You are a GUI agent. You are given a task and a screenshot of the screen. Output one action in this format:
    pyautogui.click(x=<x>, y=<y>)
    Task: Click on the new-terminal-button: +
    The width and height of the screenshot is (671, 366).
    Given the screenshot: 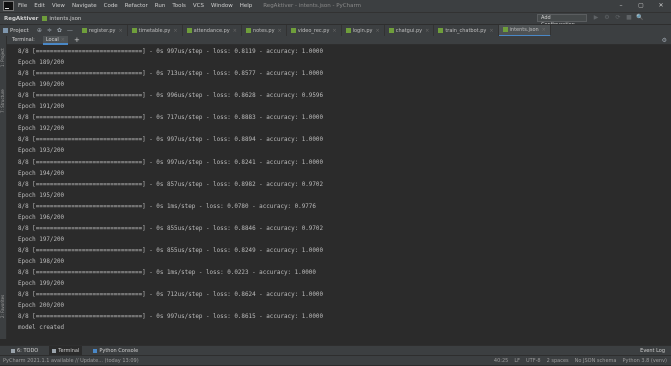 What is the action you would take?
    pyautogui.click(x=77, y=40)
    